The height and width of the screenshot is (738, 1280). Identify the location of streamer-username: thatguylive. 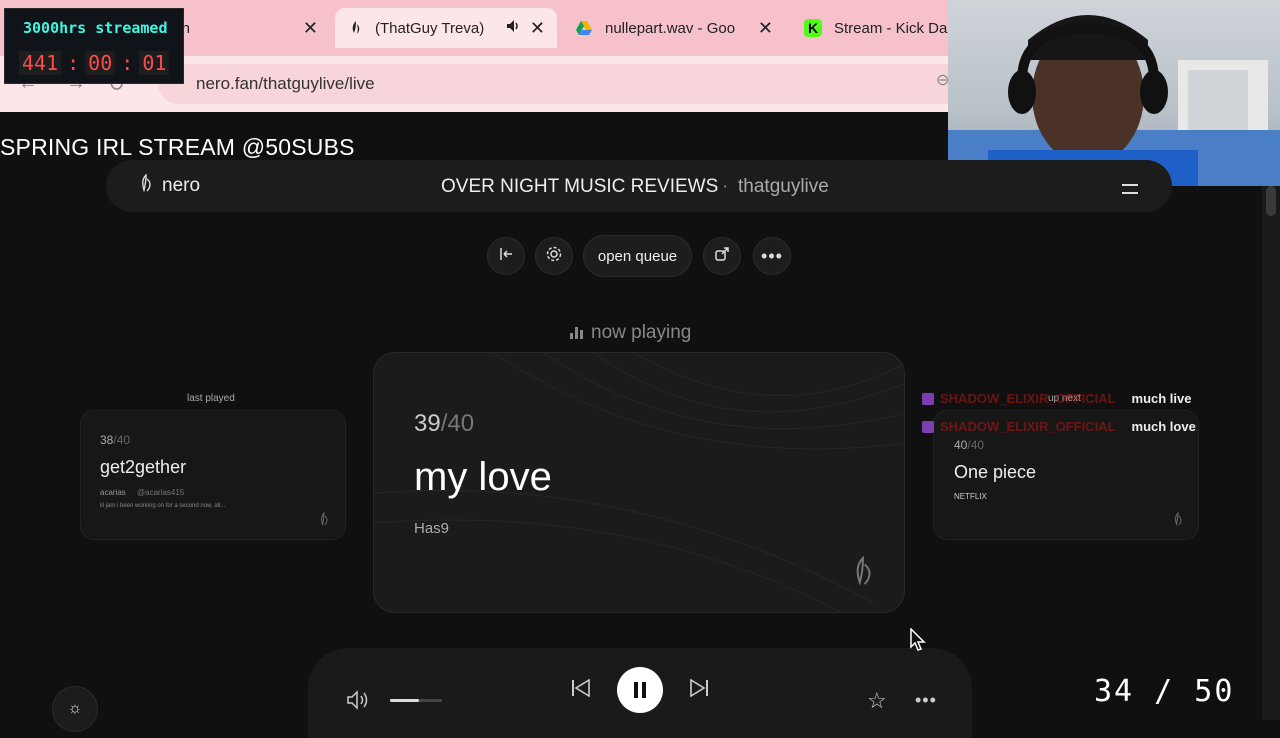
(783, 187).